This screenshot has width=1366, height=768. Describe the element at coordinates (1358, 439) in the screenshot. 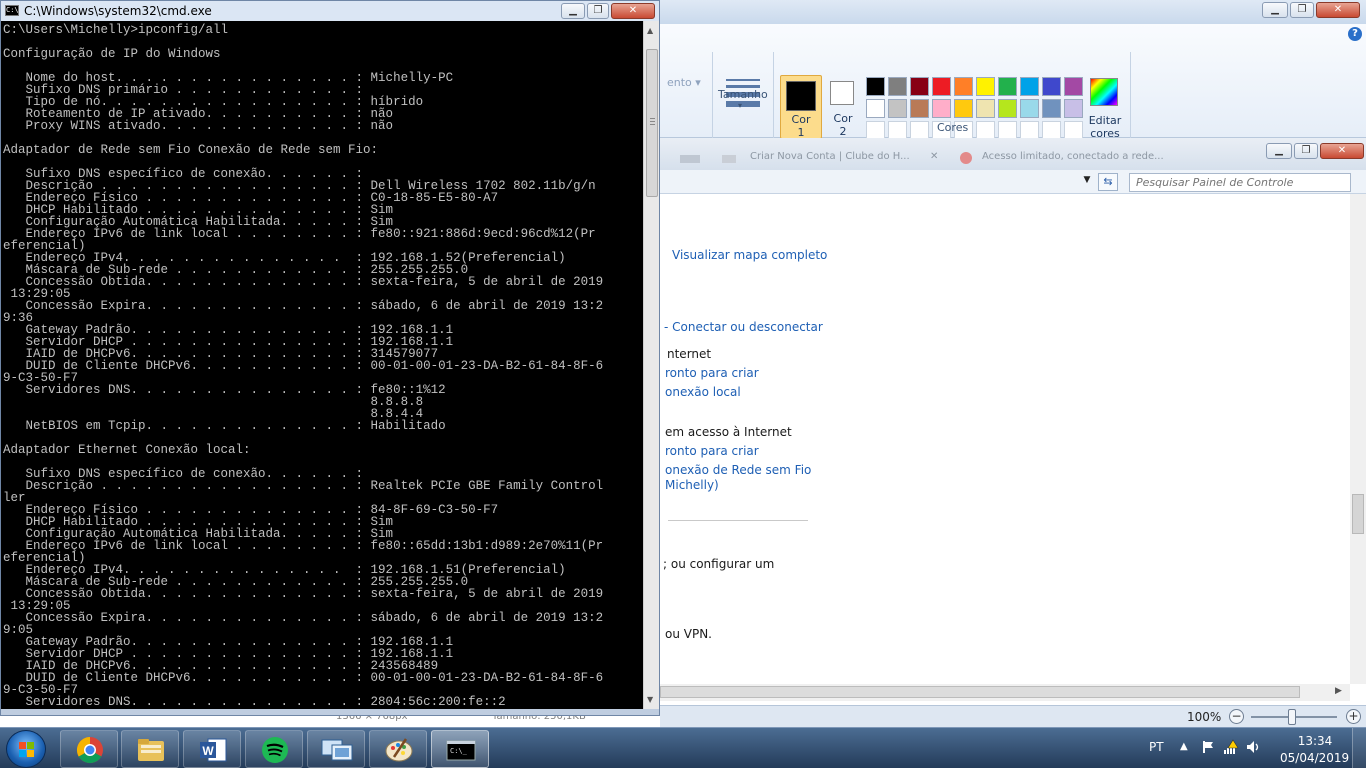

I see `cp-vertical-scrollbar` at that location.